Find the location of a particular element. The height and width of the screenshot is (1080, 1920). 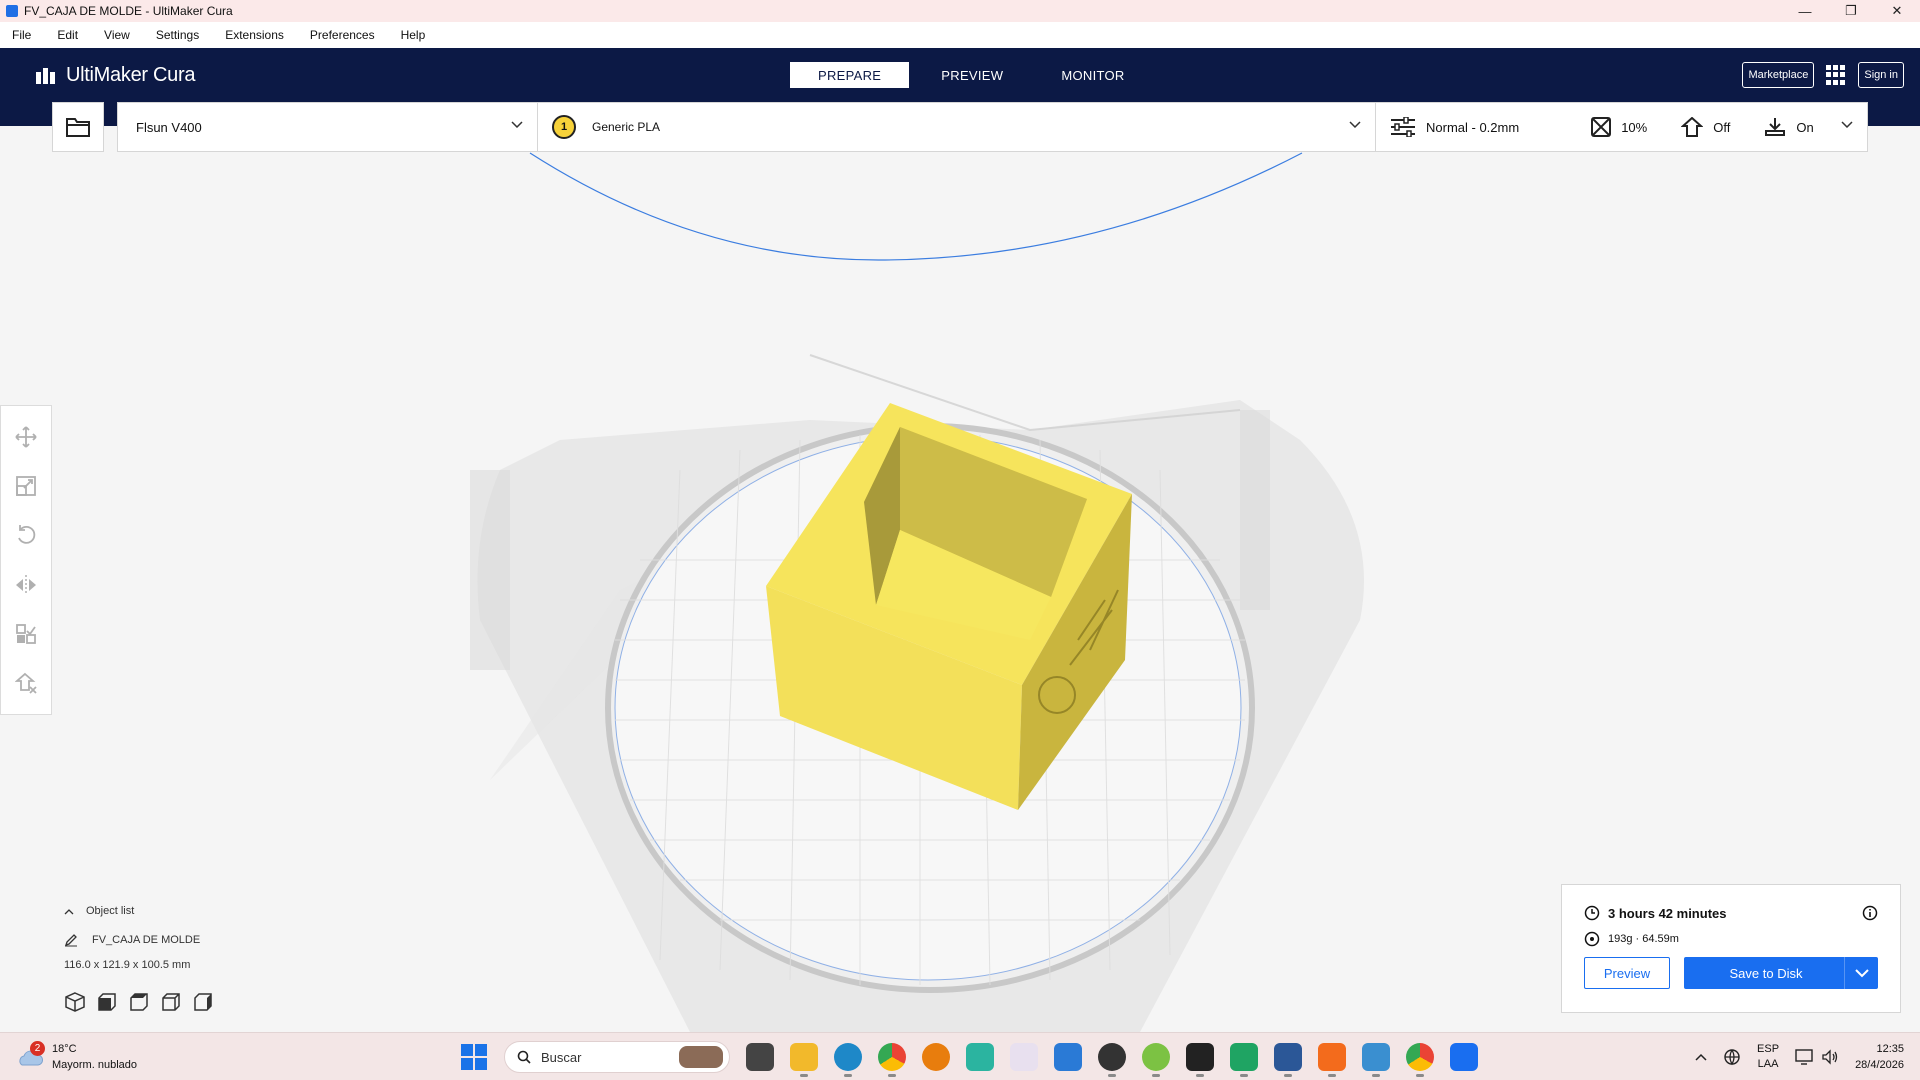

chrome-app is located at coordinates (892, 1060).